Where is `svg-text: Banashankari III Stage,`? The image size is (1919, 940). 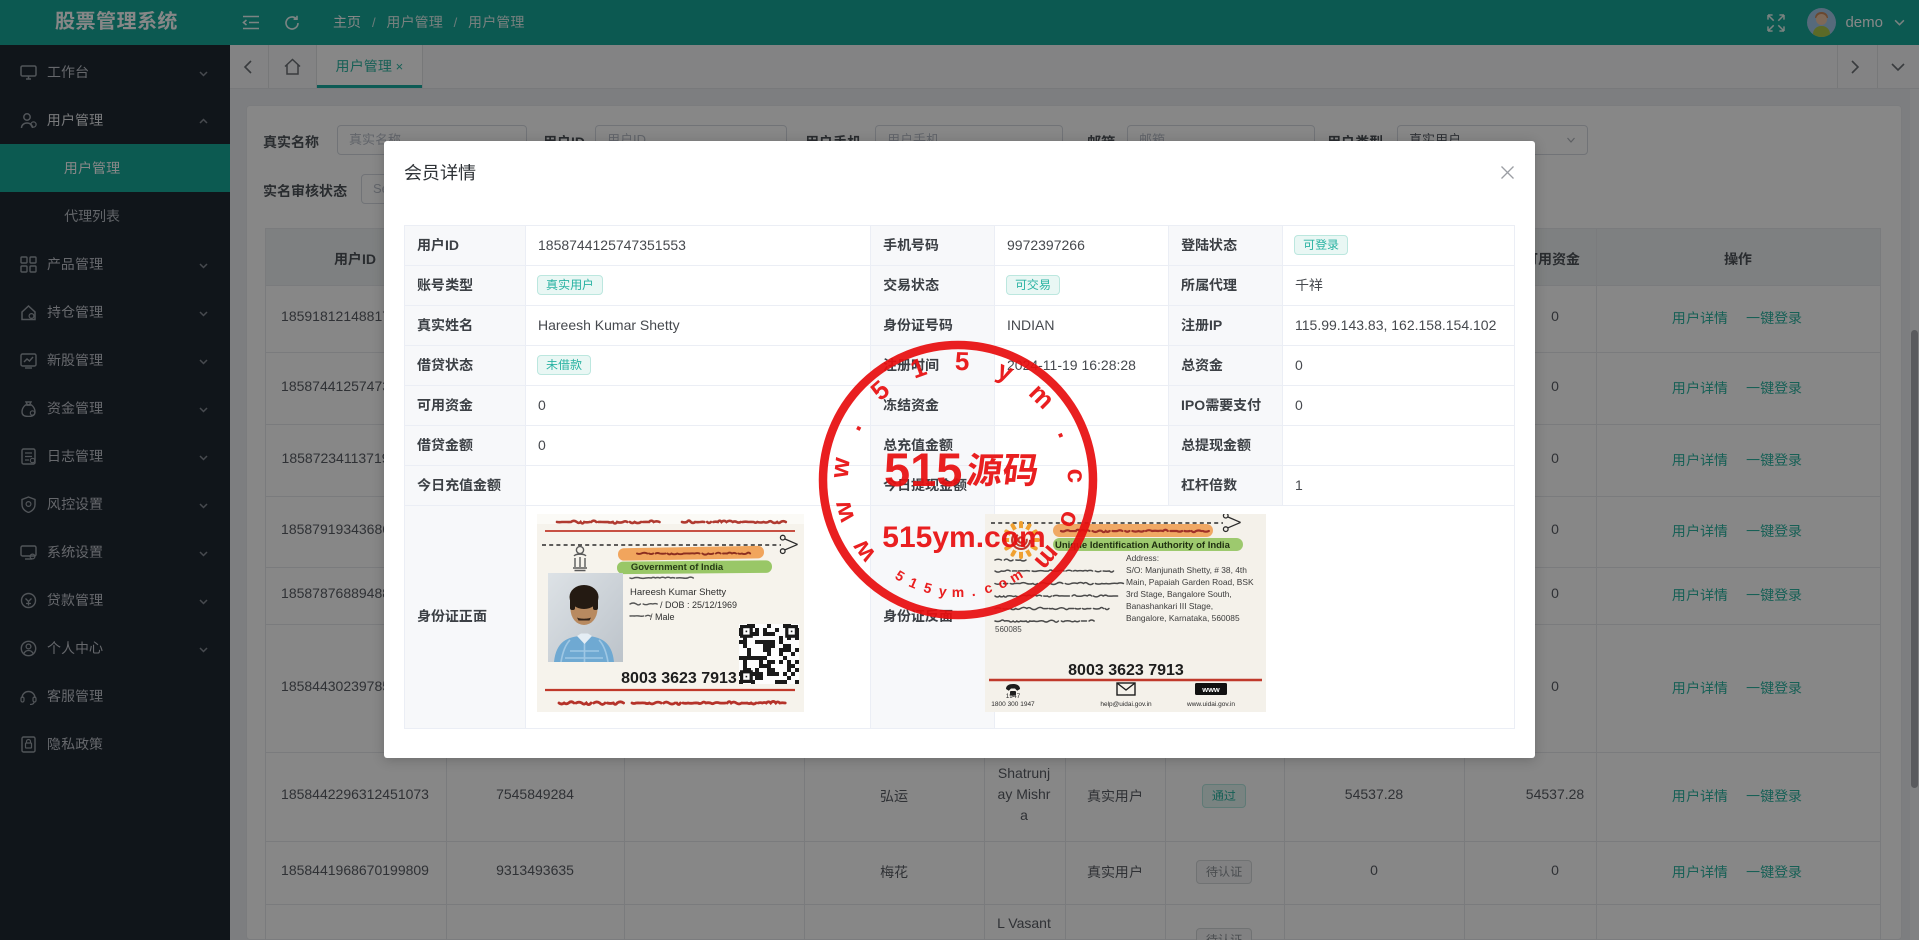 svg-text: Banashankari III Stage, is located at coordinates (1169, 606).